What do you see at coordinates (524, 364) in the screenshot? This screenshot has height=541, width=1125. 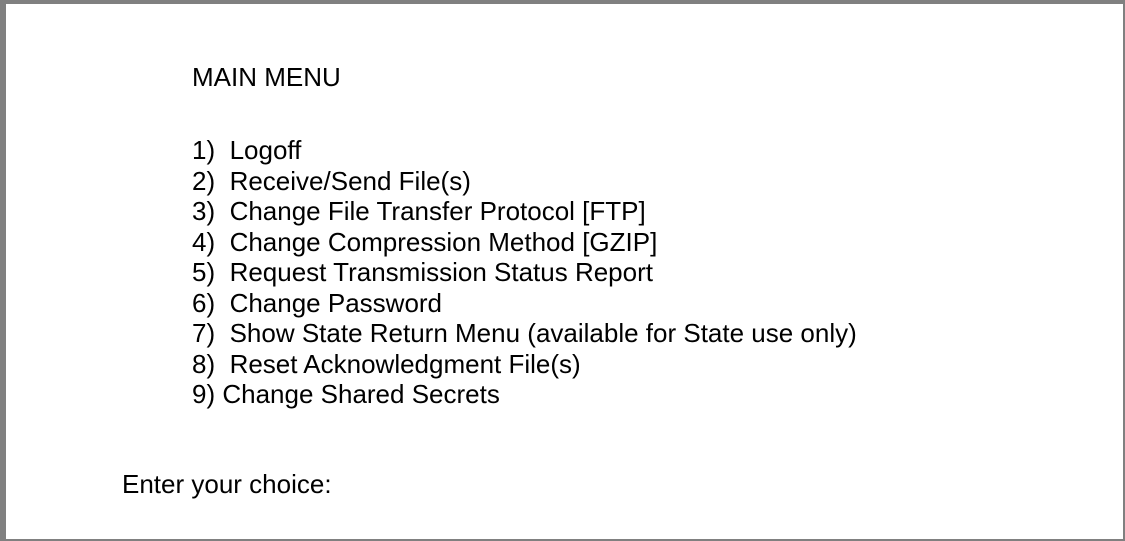 I see `menu-item-reset-acknowledgment-files: 8) Reset Acknowledgment File(s)` at bounding box center [524, 364].